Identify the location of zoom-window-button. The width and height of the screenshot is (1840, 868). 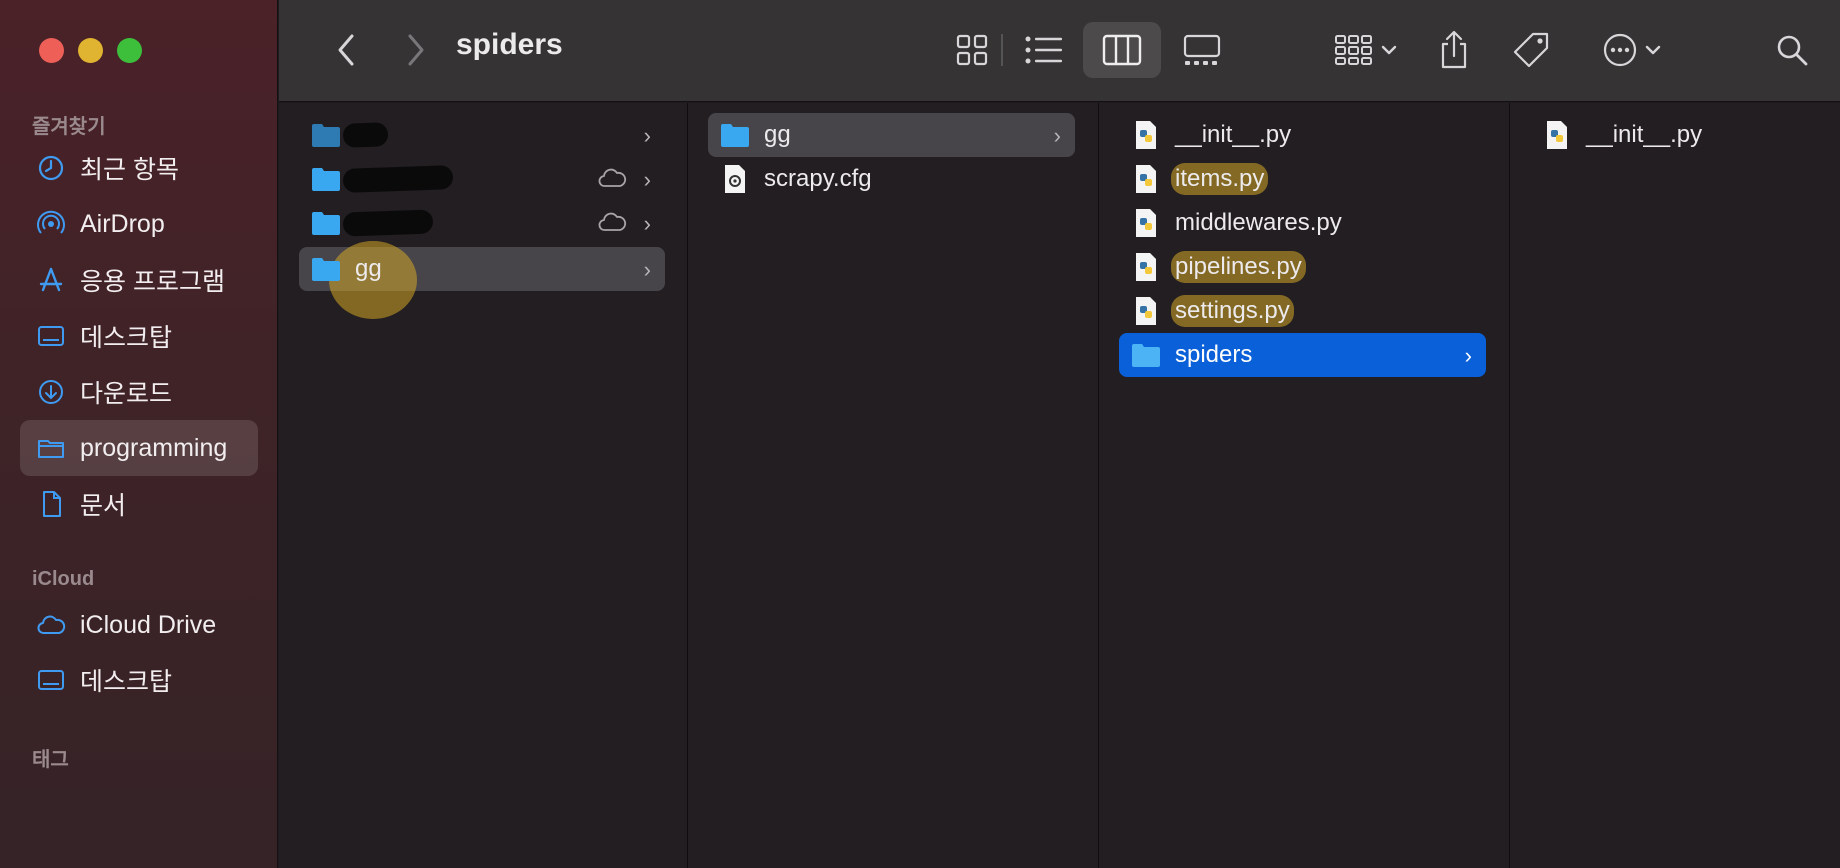
(129, 50).